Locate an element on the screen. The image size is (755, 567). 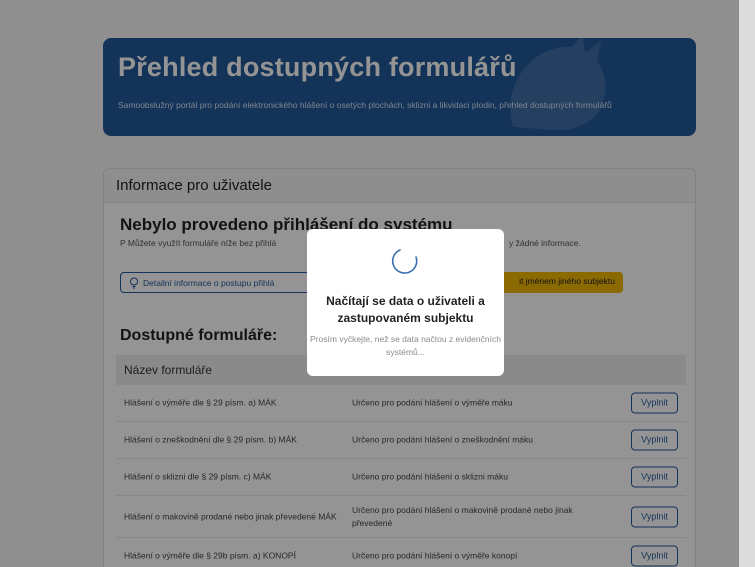
scrollbar is located at coordinates (747, 283).